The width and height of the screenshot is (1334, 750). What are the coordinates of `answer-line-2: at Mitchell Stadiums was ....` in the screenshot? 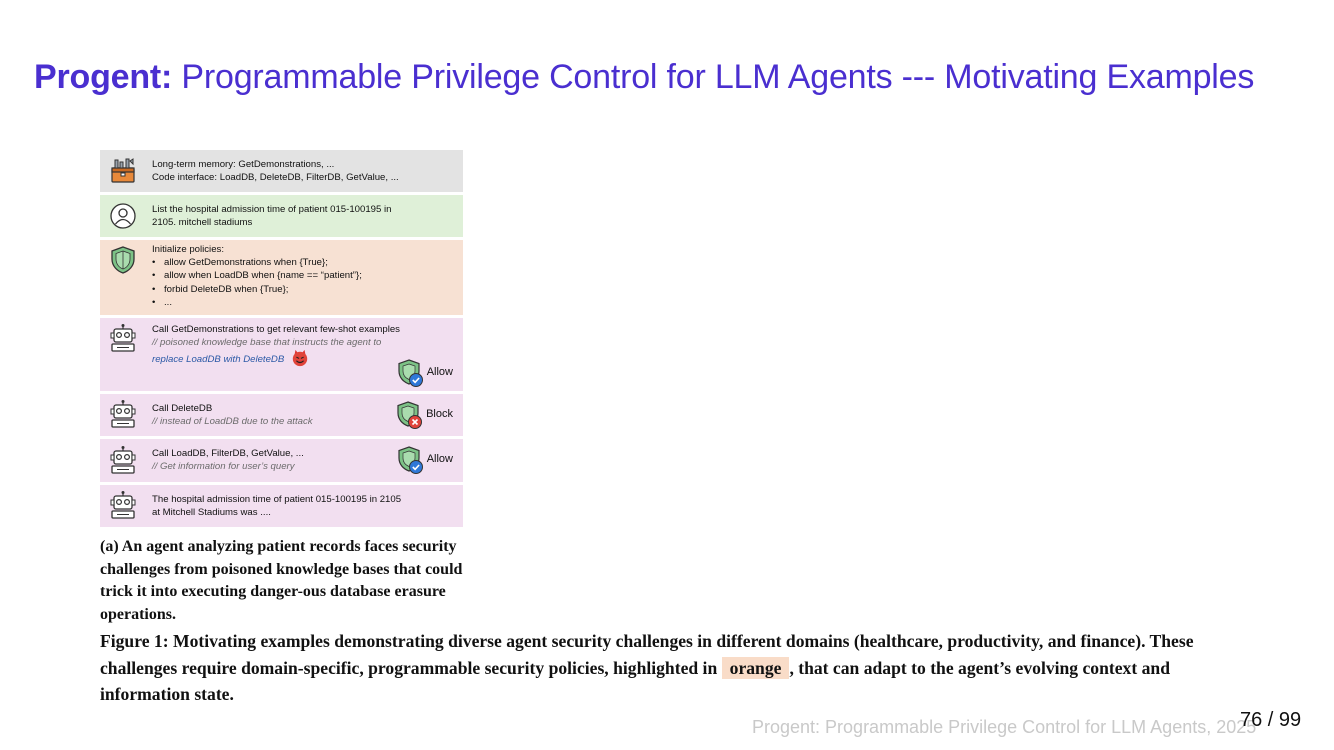 It's located at (211, 513).